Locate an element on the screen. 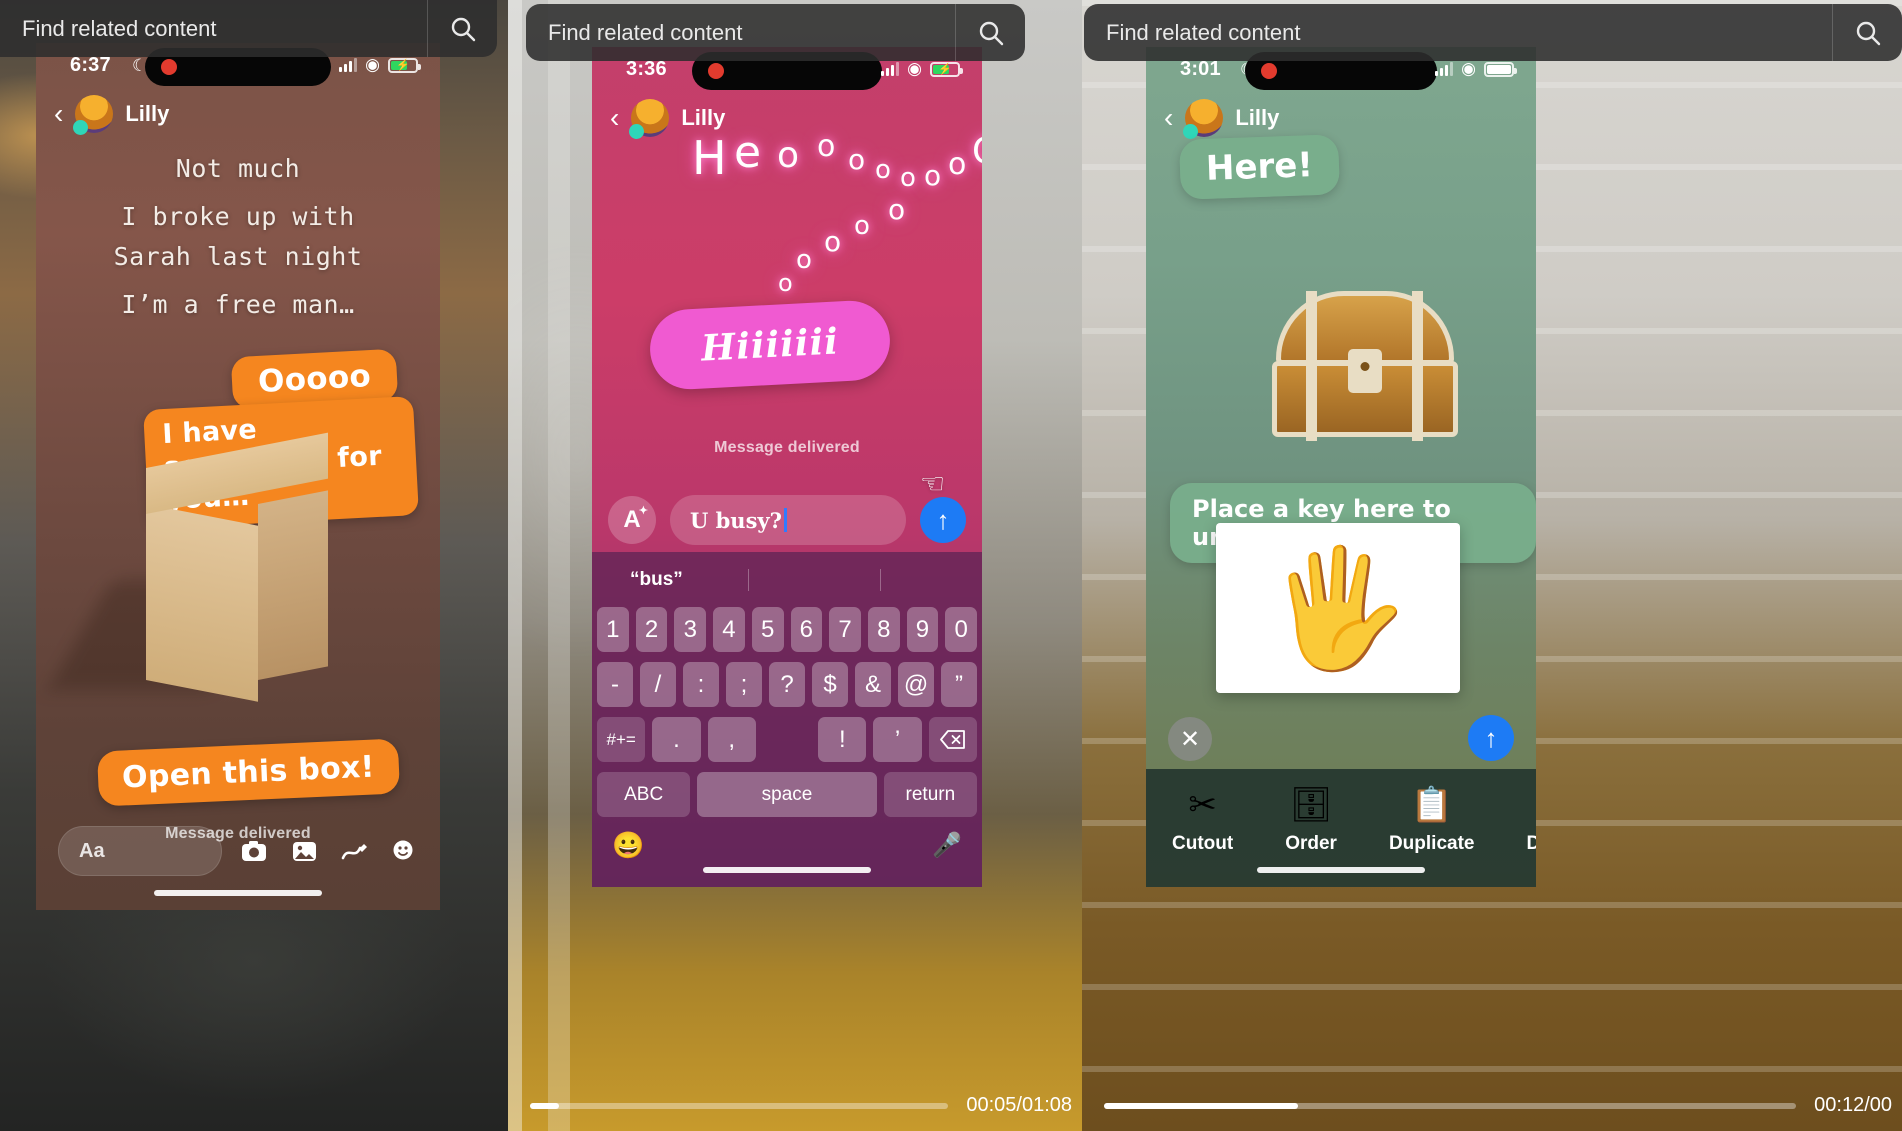 Image resolution: width=1902 pixels, height=1131 pixels. key-1: 1 is located at coordinates (612, 629).